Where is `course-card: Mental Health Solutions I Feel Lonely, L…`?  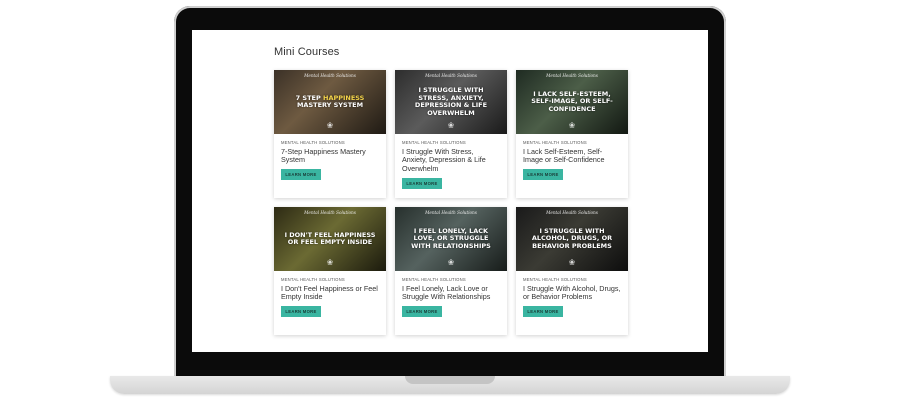
course-card: Mental Health Solutions I Feel Lonely, L… is located at coordinates (451, 271).